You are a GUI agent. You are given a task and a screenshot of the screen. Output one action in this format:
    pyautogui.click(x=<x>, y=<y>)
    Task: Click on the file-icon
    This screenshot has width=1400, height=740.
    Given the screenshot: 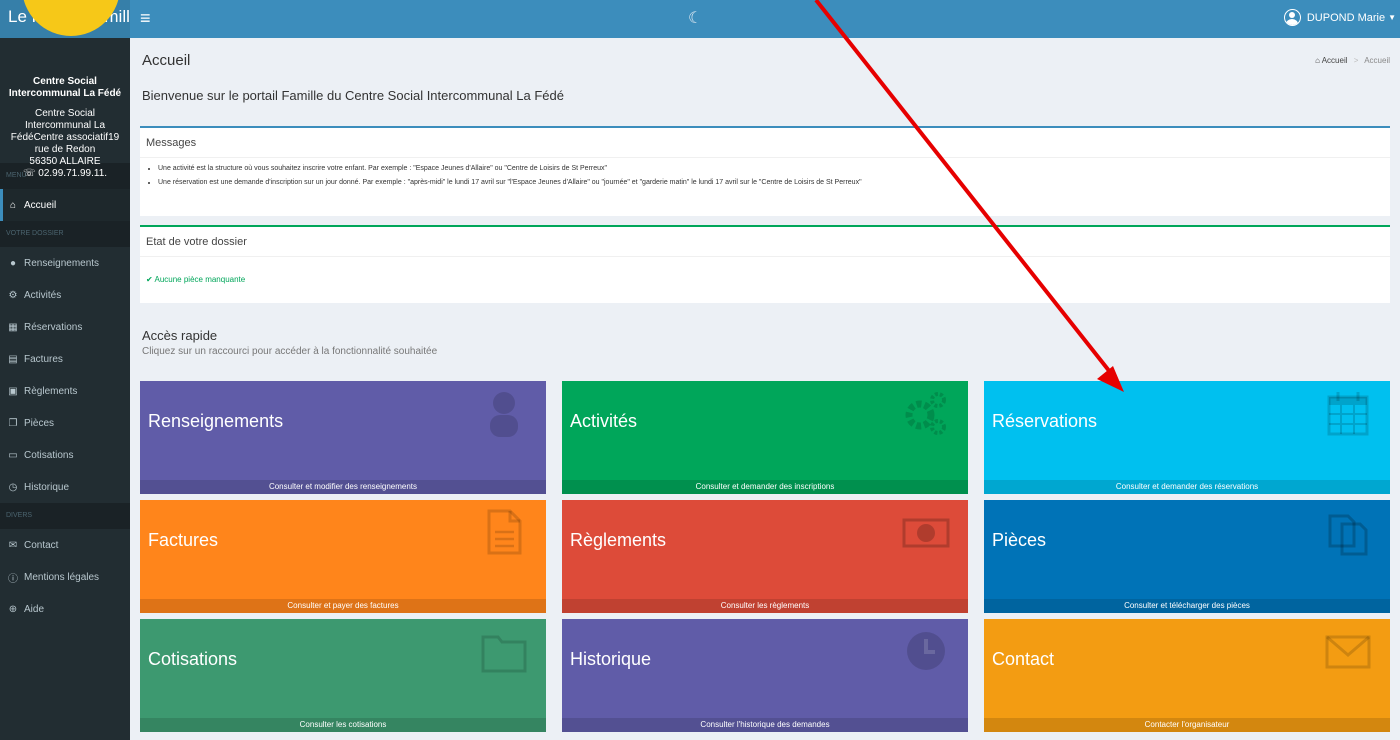 What is the action you would take?
    pyautogui.click(x=504, y=532)
    